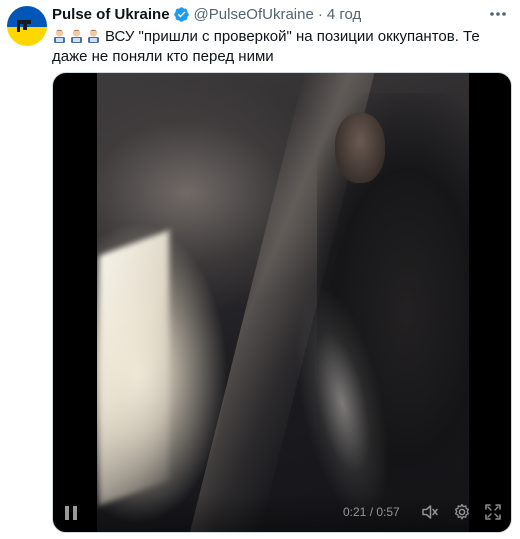 The image size is (520, 539). I want to click on more-options-button, so click(498, 14).